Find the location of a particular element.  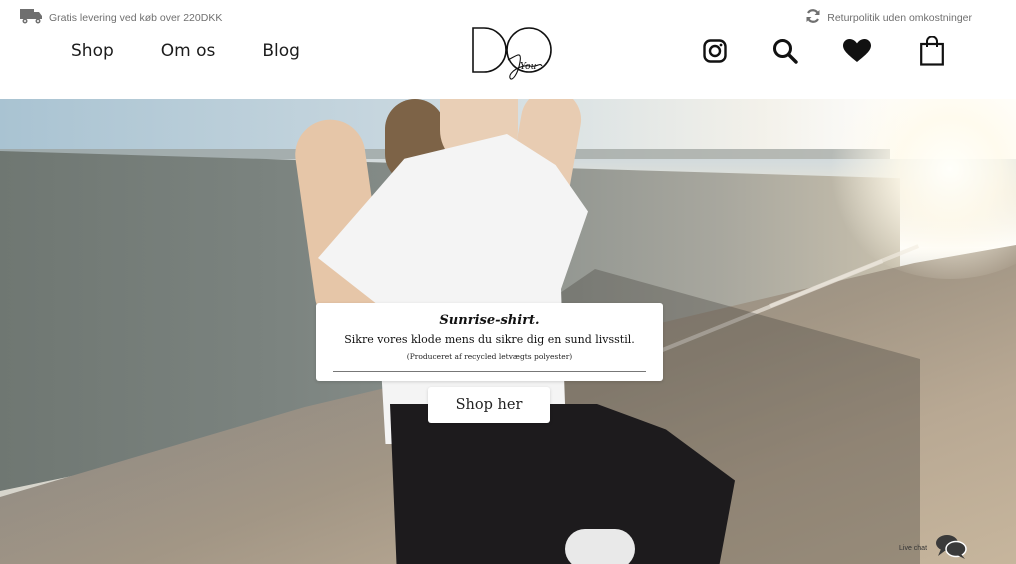

returns-notice: Returpolitik uden omkostninger is located at coordinates (888, 17).